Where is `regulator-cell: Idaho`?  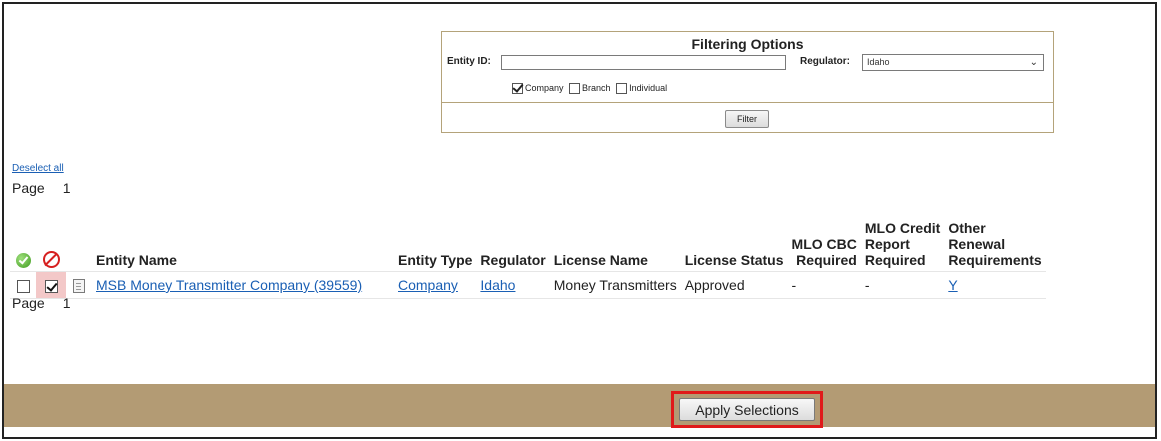
regulator-cell: Idaho is located at coordinates (513, 285).